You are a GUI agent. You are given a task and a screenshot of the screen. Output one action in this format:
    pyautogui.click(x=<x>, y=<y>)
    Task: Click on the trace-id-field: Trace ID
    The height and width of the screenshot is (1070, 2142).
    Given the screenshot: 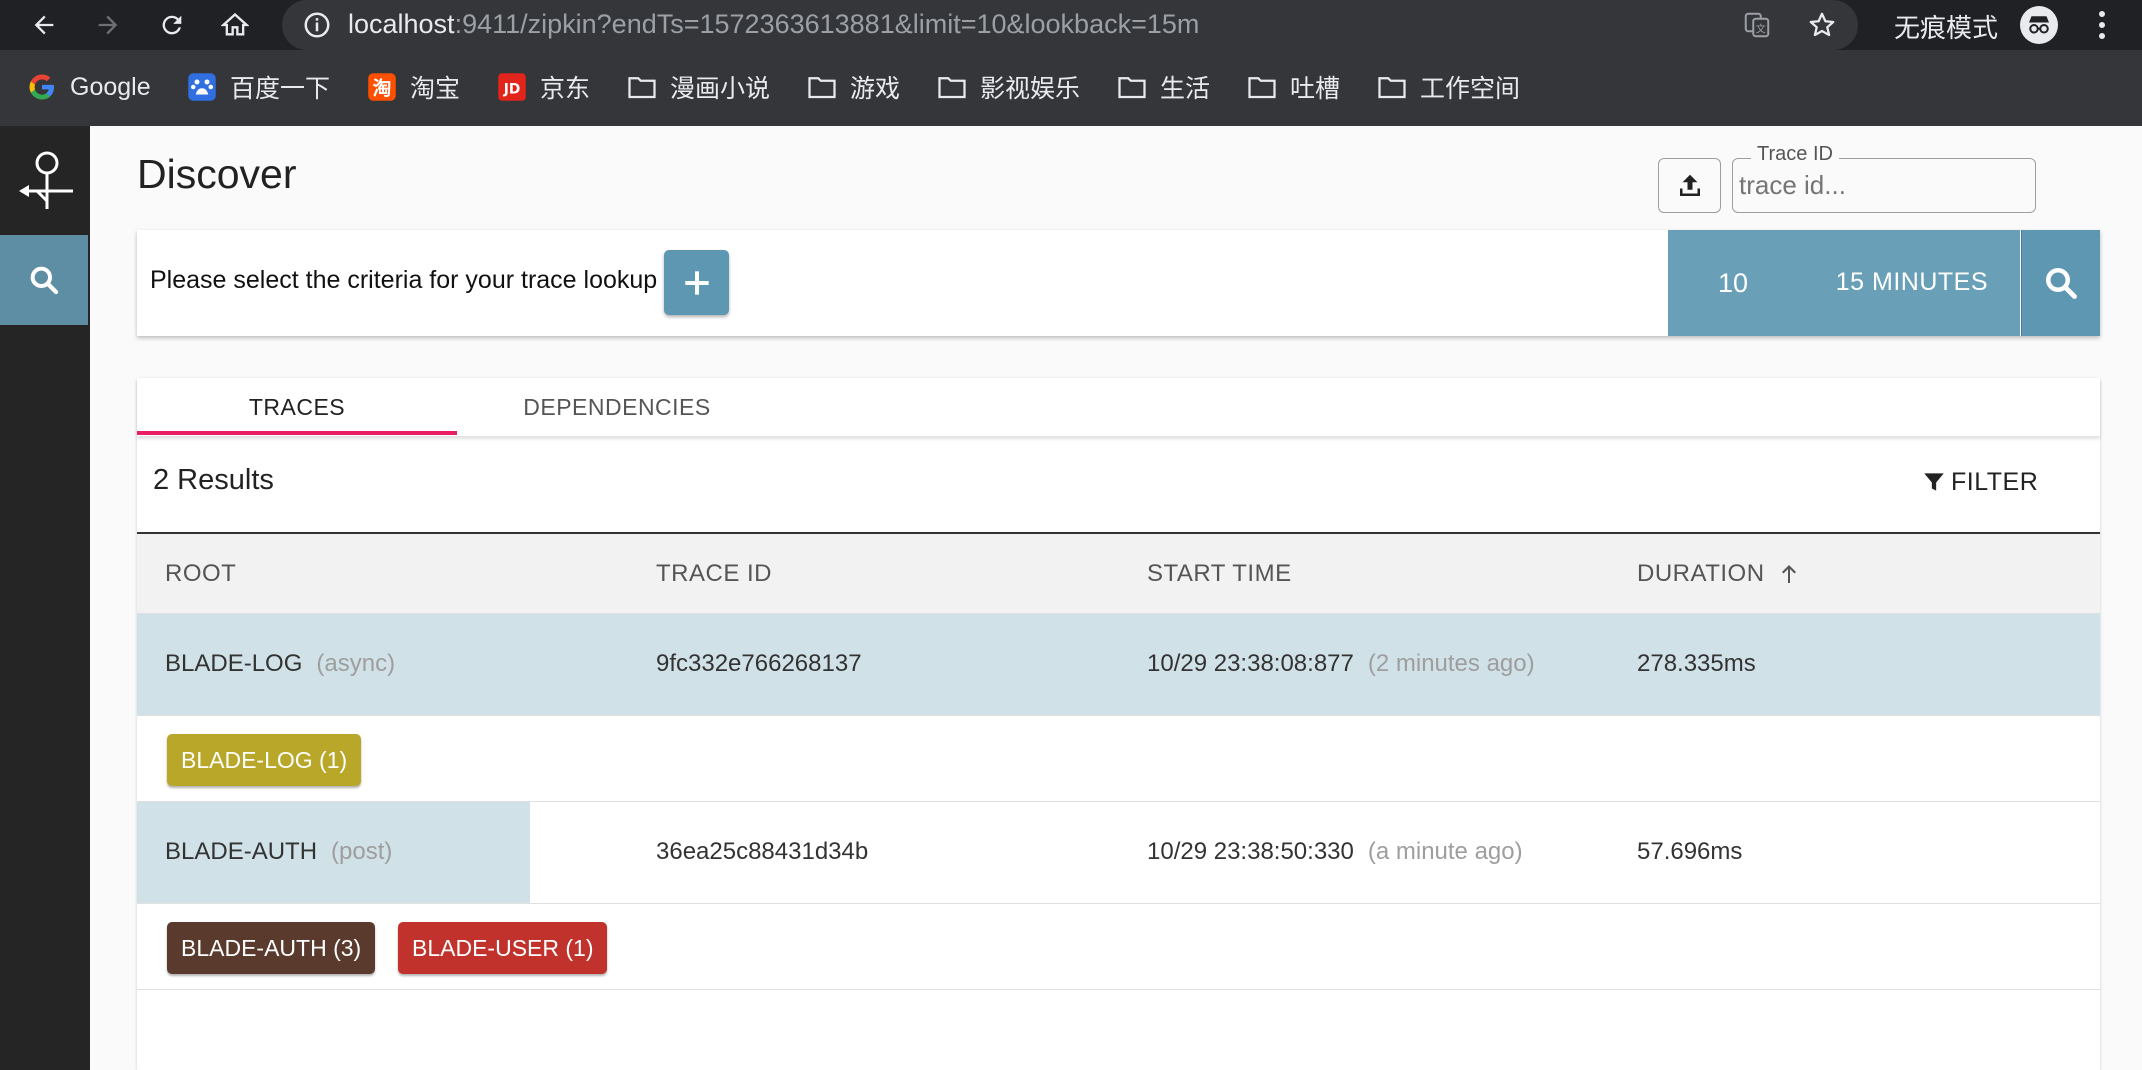 What is the action you would take?
    pyautogui.click(x=1884, y=178)
    